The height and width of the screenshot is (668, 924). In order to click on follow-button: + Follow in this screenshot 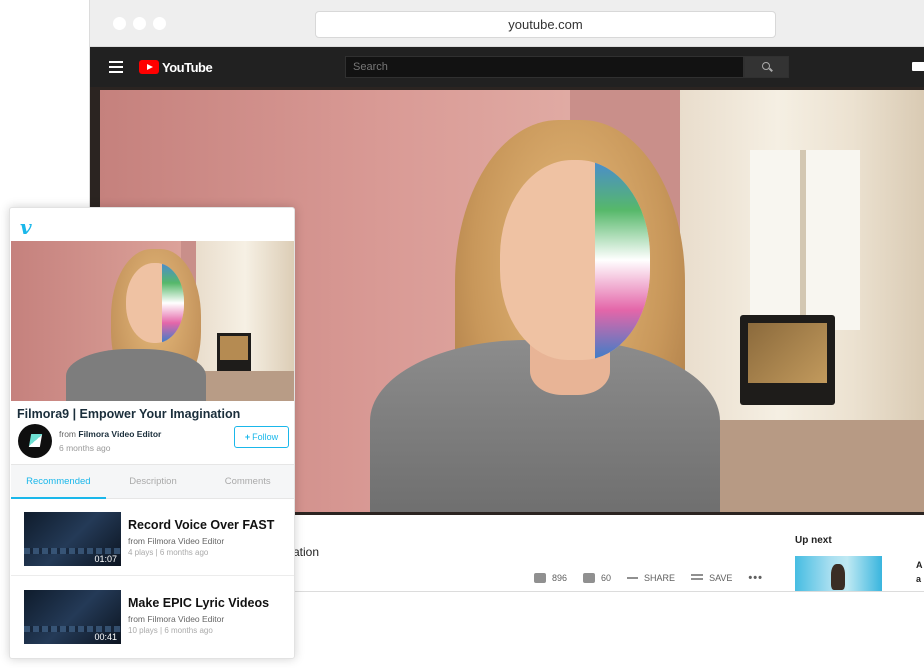, I will do `click(261, 437)`.